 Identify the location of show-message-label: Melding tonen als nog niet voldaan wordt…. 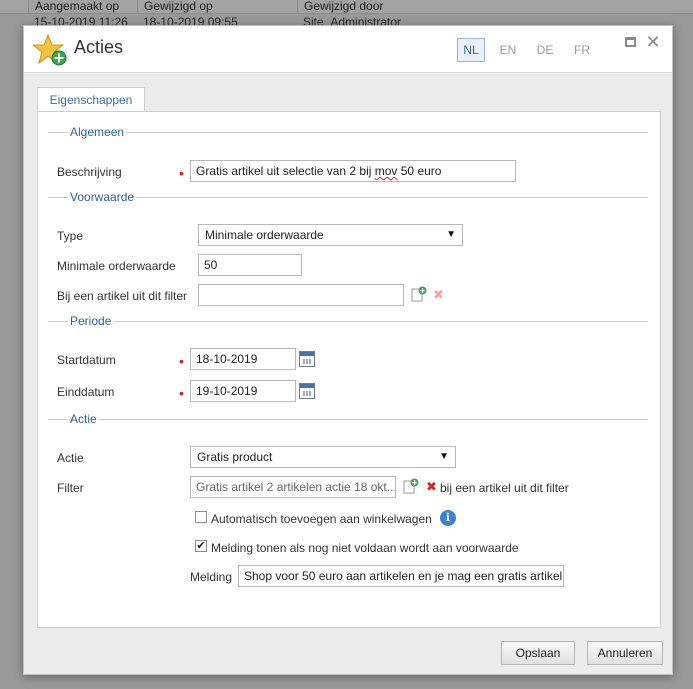
(365, 548).